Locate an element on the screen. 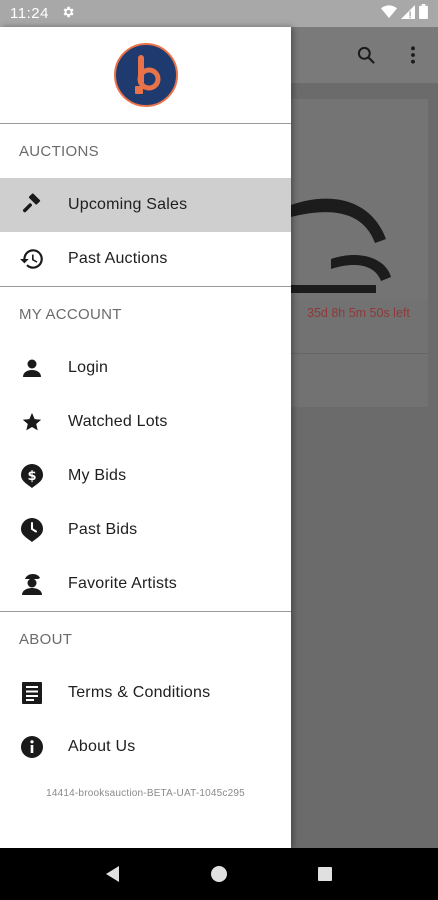 The width and height of the screenshot is (438, 900). nav-item-upcoming-sales: Upcoming Sales is located at coordinates (145, 205).